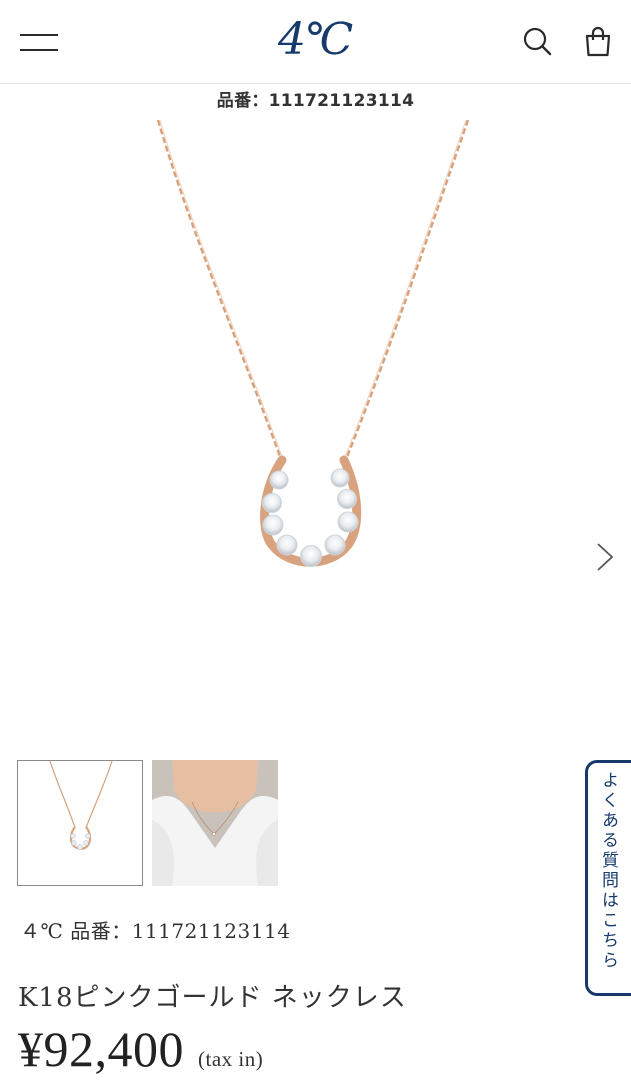 The image size is (631, 1080). I want to click on search-icon, so click(537, 42).